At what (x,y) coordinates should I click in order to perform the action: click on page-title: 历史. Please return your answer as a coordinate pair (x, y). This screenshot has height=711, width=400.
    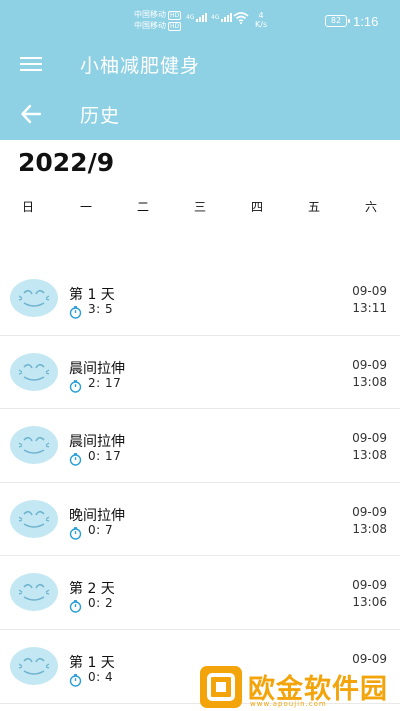
    Looking at the image, I should click on (100, 116).